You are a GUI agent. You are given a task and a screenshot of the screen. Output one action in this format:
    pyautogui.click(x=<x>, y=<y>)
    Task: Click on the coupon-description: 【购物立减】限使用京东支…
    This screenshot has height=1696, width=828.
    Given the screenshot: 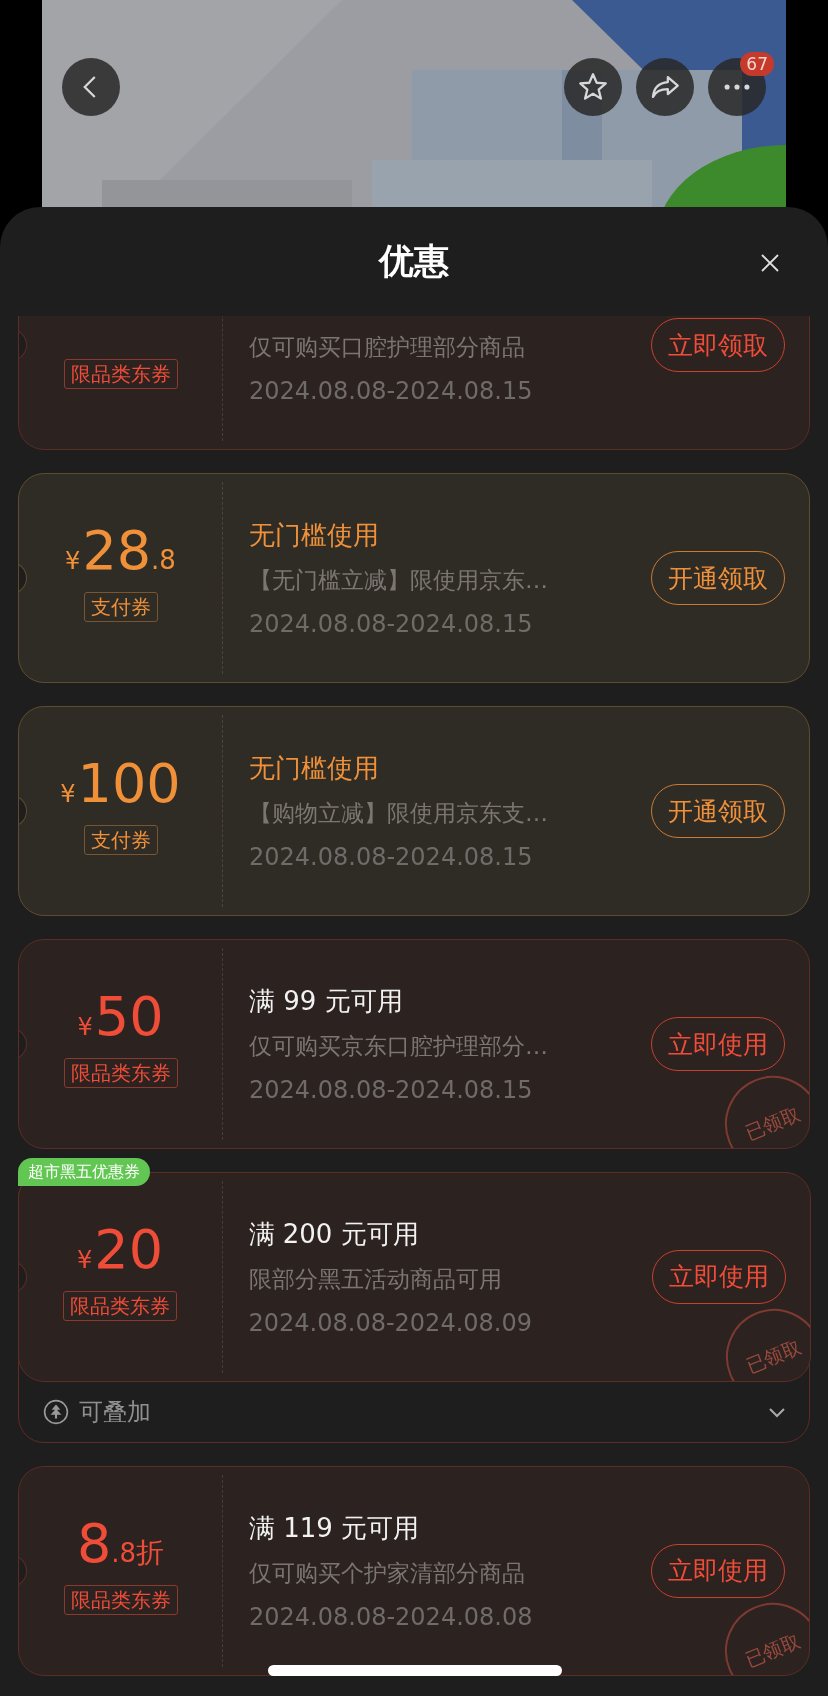 What is the action you would take?
    pyautogui.click(x=399, y=813)
    